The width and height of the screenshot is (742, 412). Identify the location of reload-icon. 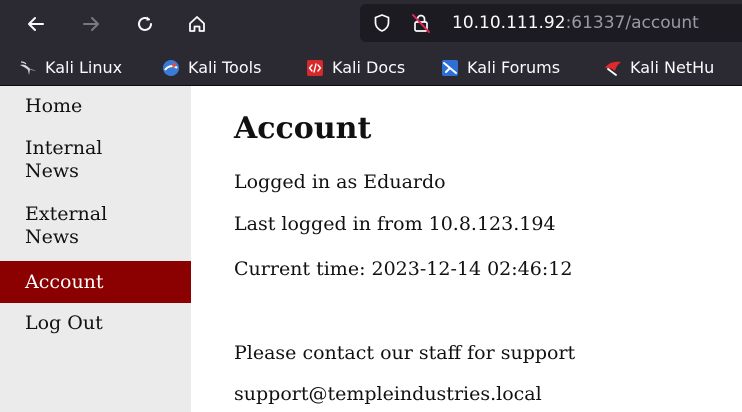
(145, 23).